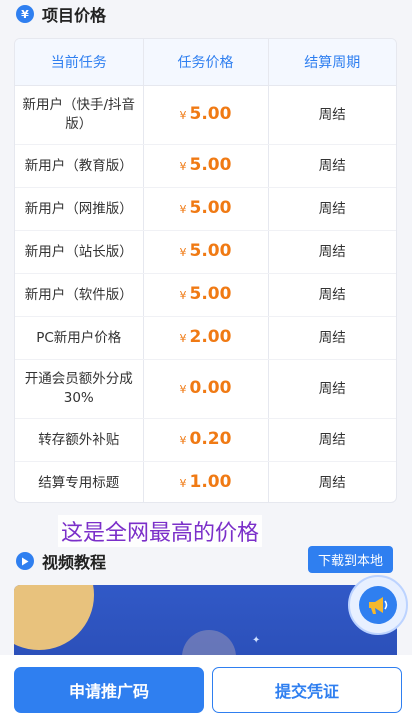 The image size is (412, 725). What do you see at coordinates (79, 62) in the screenshot?
I see `column-header-task: 当前任务` at bounding box center [79, 62].